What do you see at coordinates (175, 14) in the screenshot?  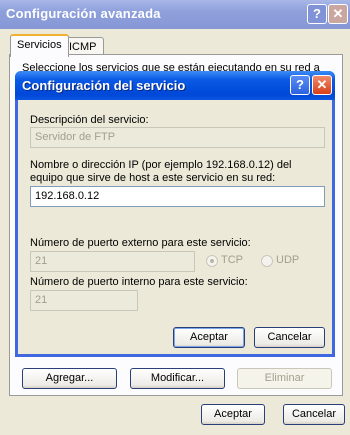 I see `outer-titlebar: Configuración avanzada ? ✕` at bounding box center [175, 14].